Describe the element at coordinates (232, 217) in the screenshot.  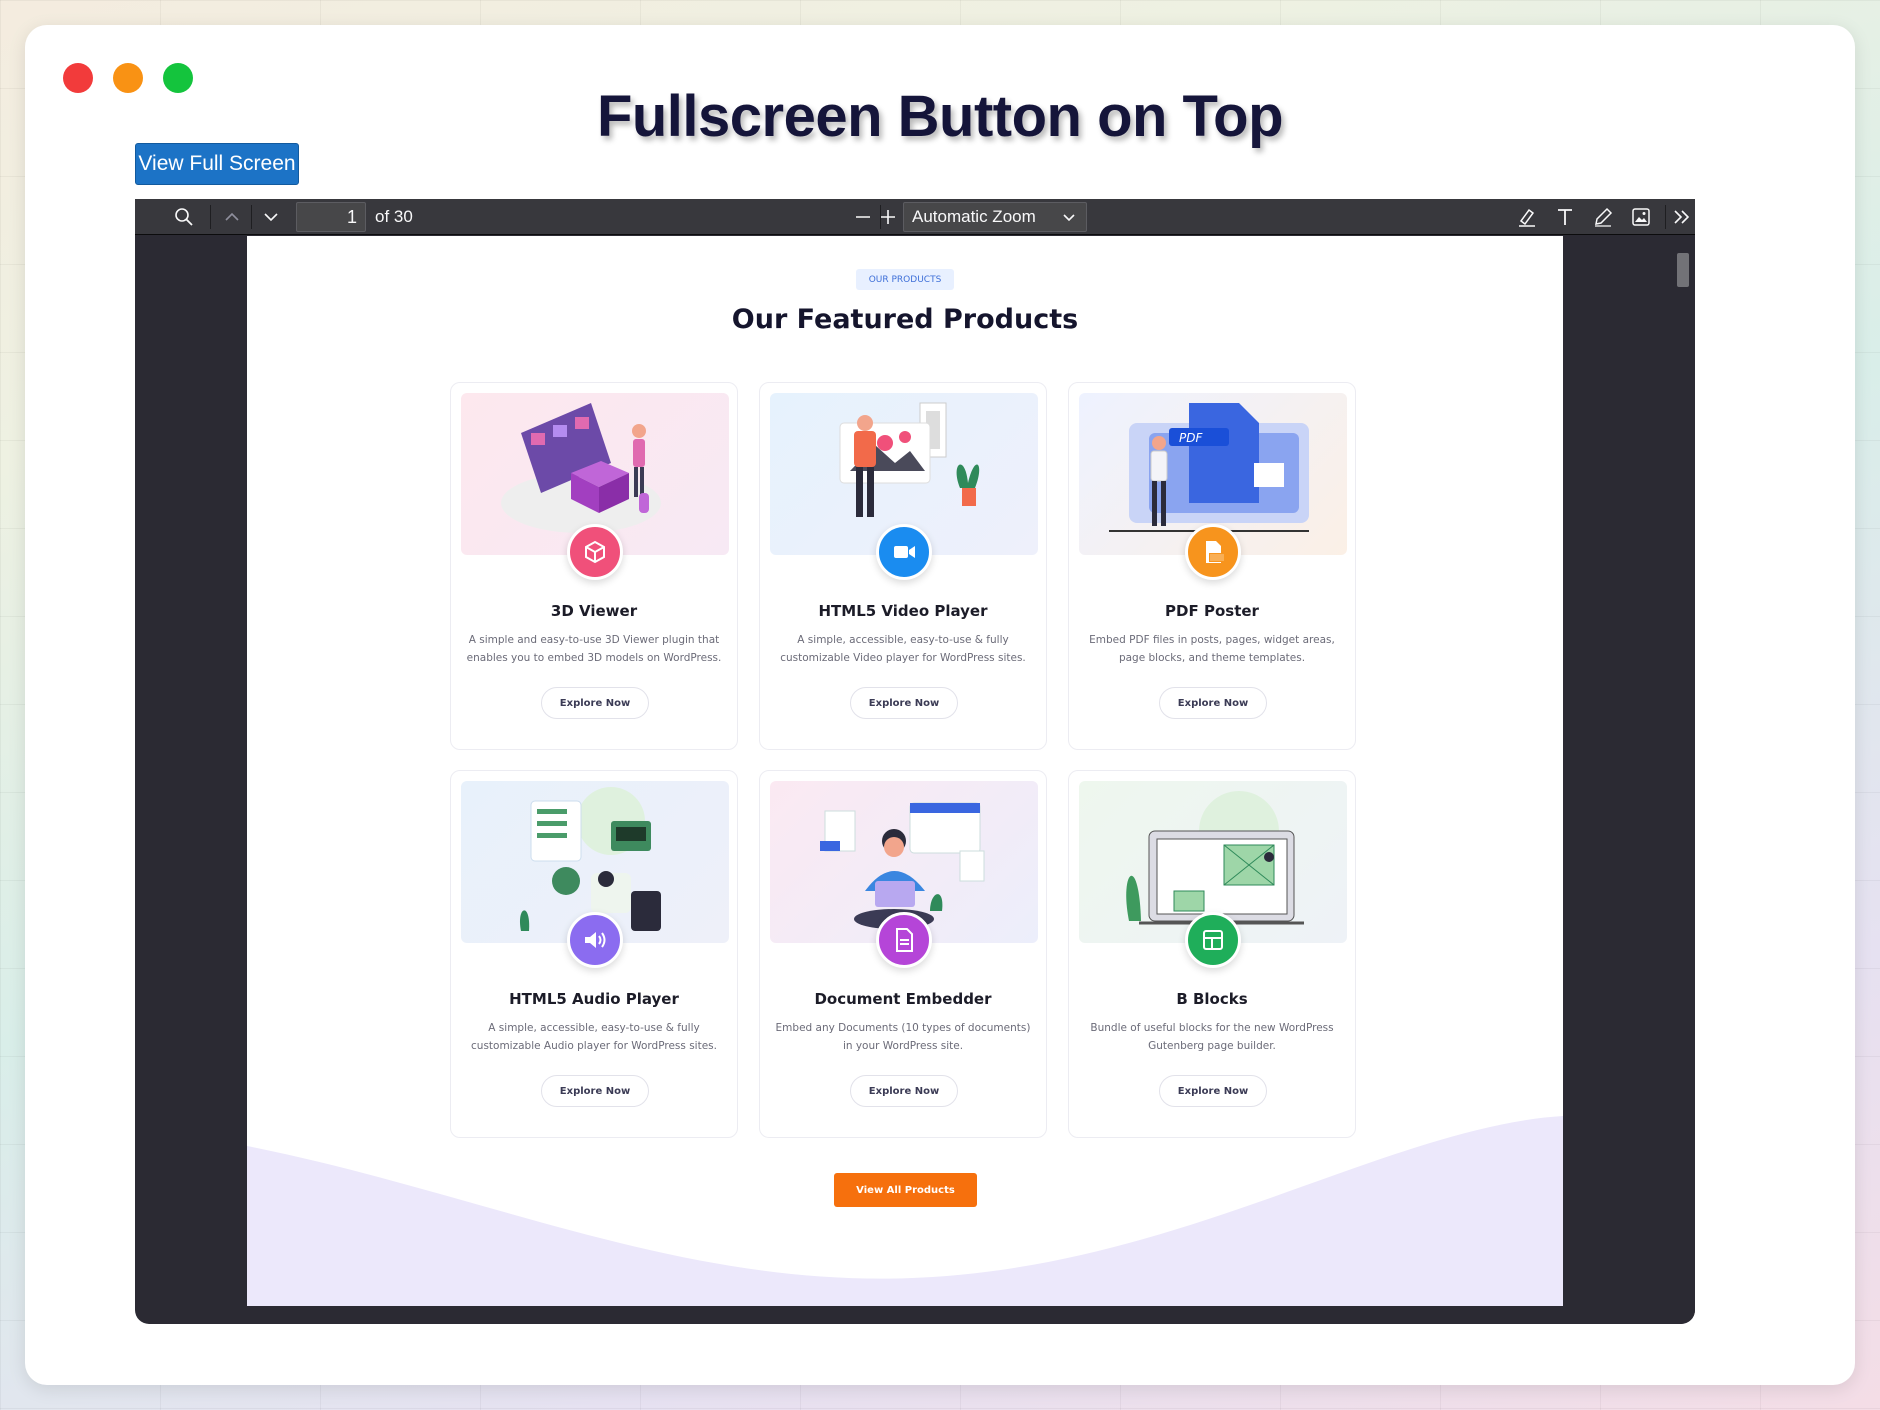
I see `previous-page-icon` at that location.